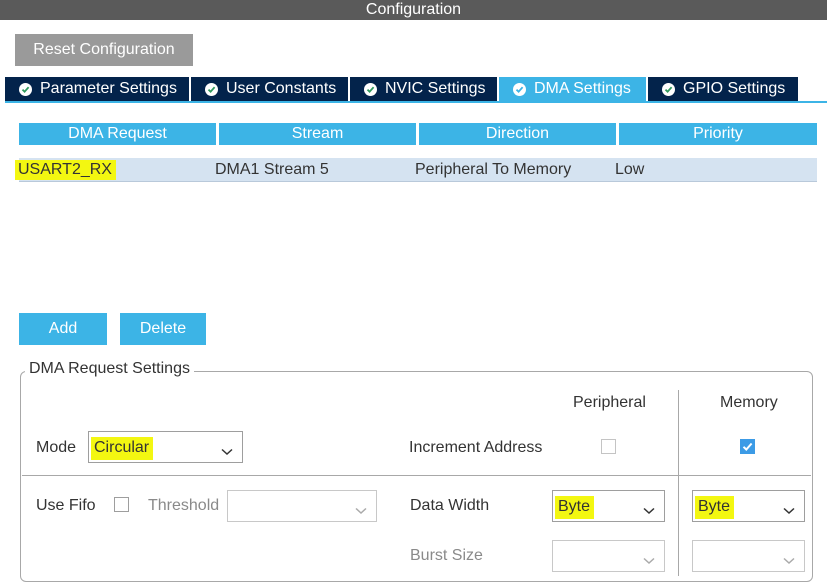  Describe the element at coordinates (163, 329) in the screenshot. I see `delete-button: Delete` at that location.